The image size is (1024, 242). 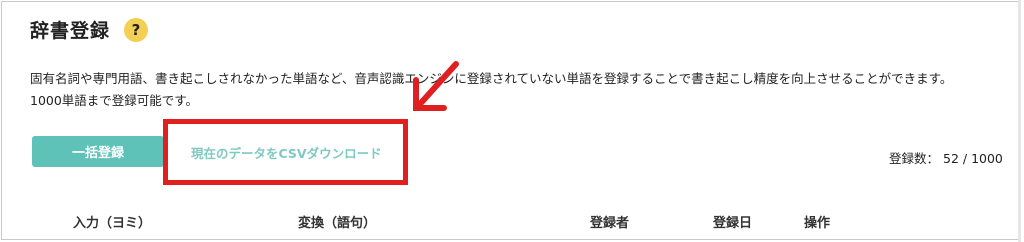 I want to click on column-header-actions: 操作, so click(x=817, y=223).